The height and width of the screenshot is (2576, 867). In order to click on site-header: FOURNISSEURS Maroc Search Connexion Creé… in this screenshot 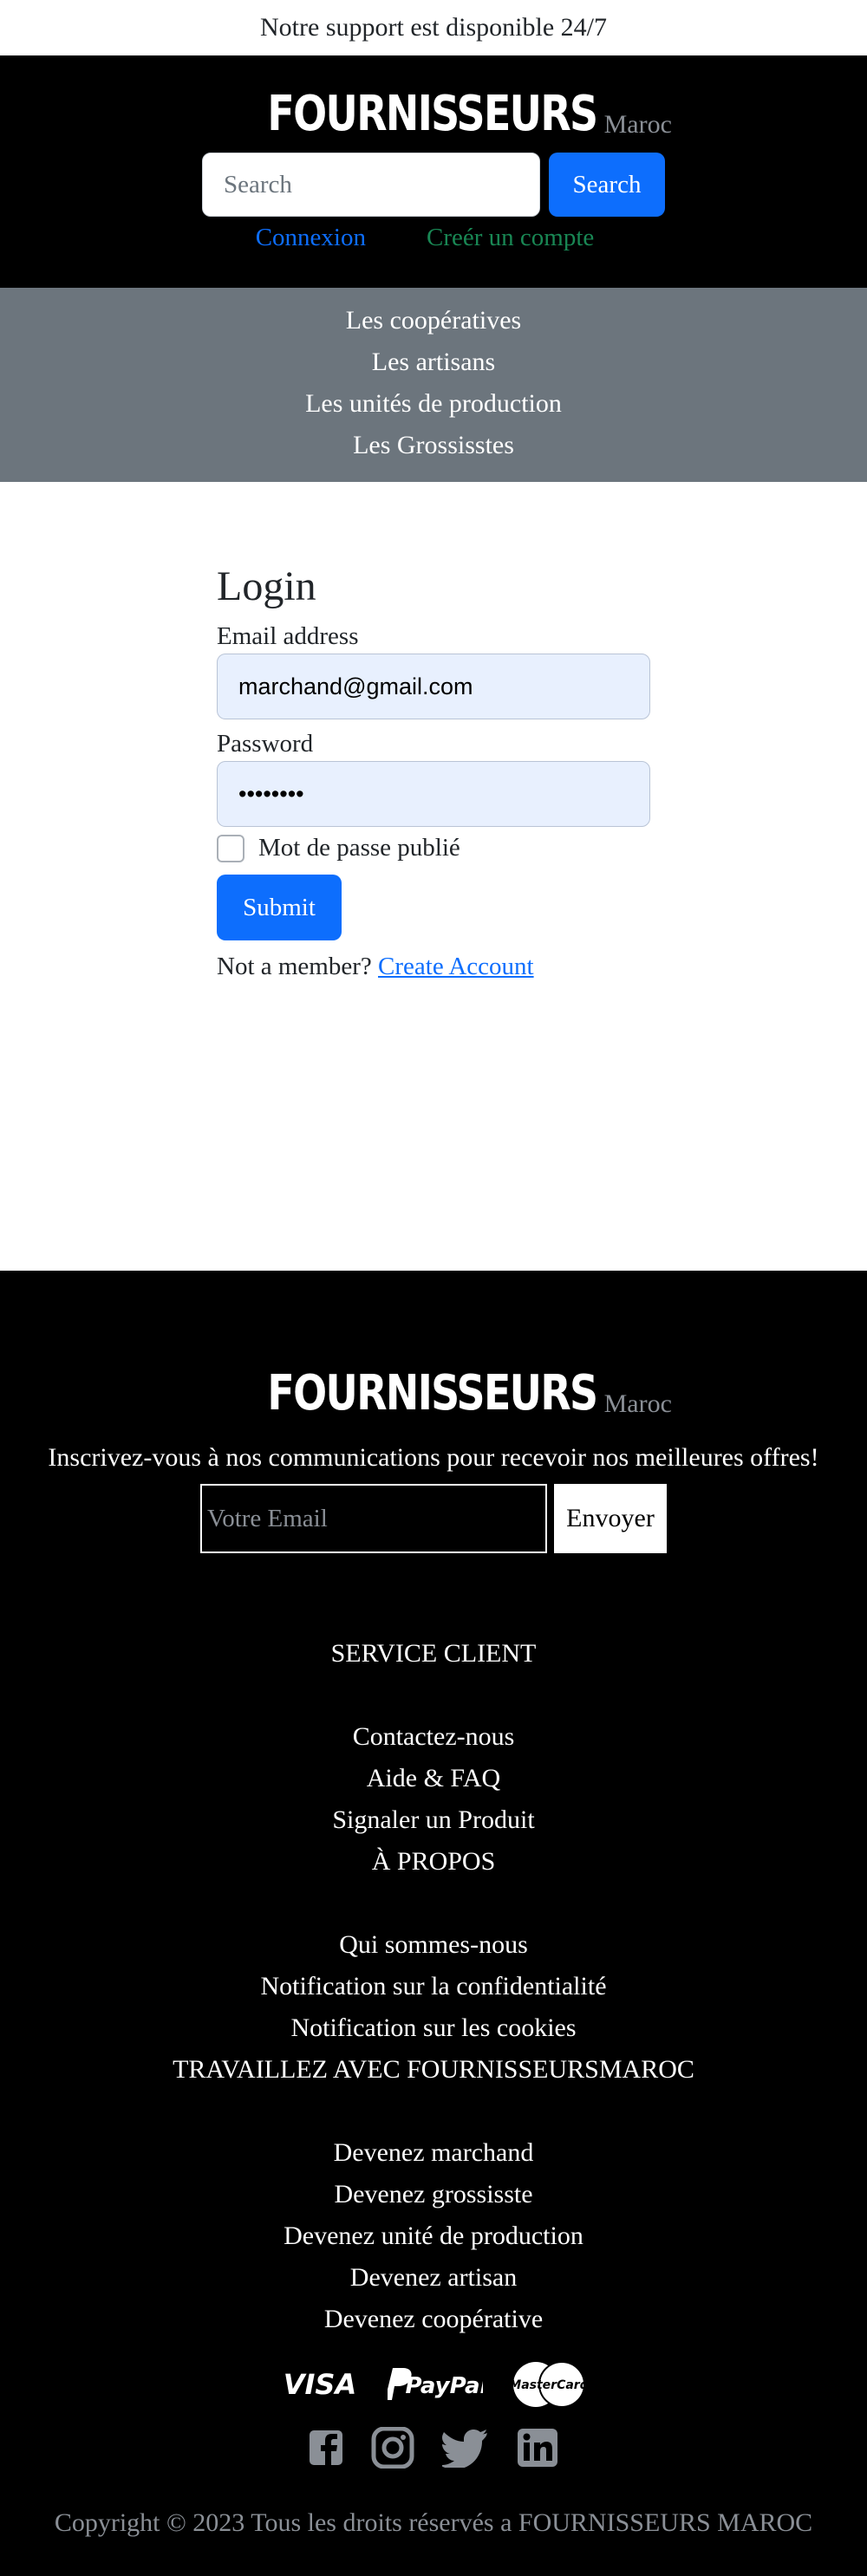, I will do `click(433, 171)`.